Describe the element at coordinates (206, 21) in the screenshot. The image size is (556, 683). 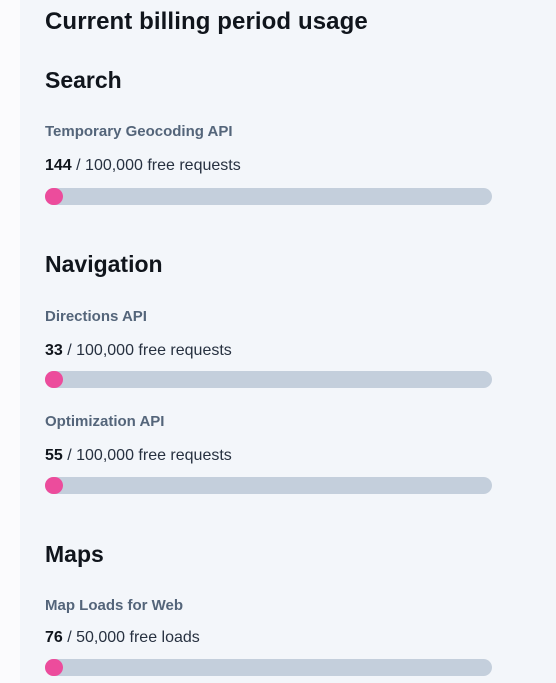
I see `page-title: Current billing period usage` at that location.